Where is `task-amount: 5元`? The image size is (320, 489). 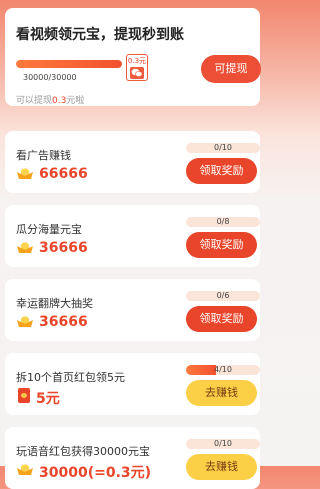 task-amount: 5元 is located at coordinates (48, 399).